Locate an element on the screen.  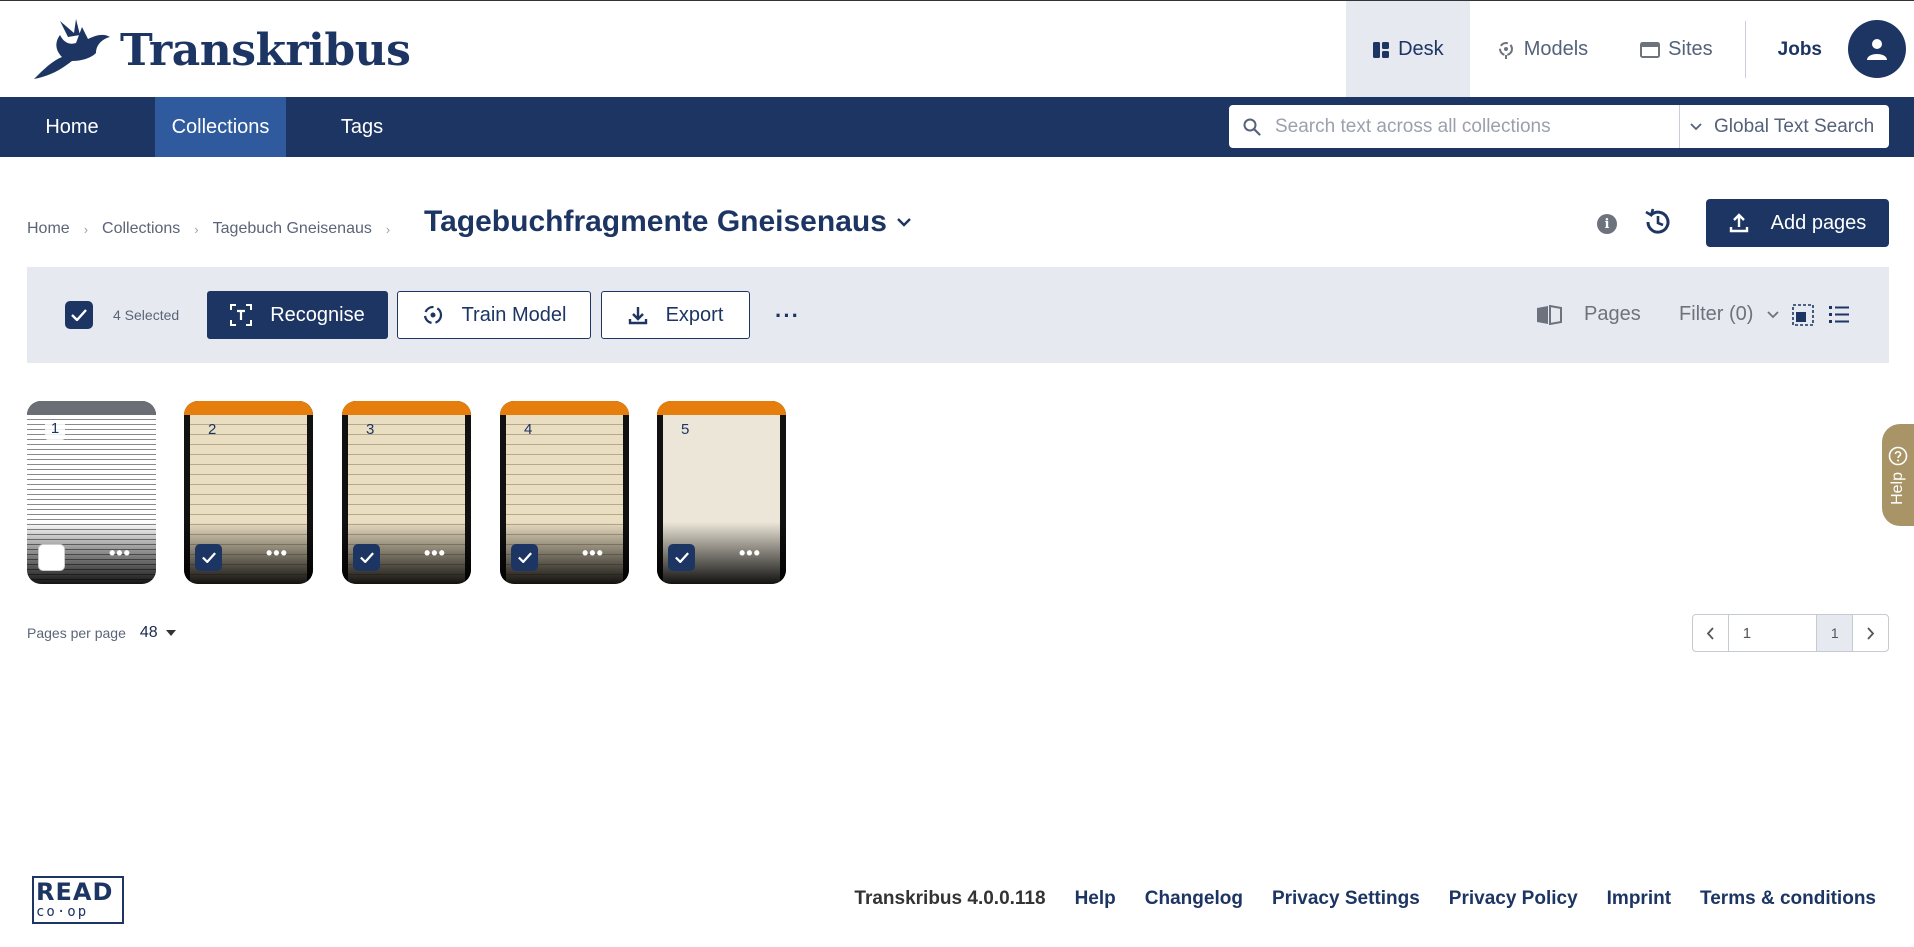
nav-desk: Desk is located at coordinates (1408, 49).